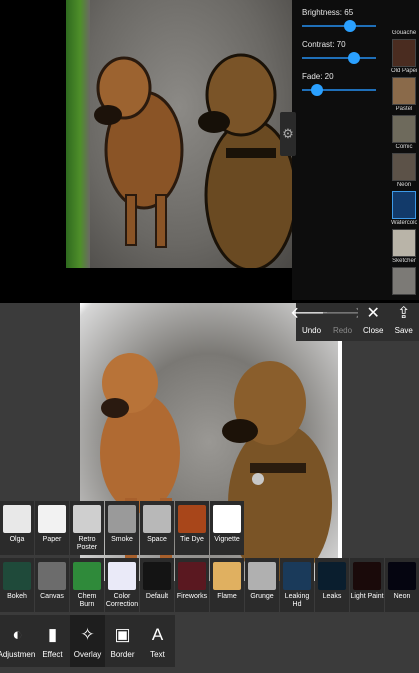 Image resolution: width=419 pixels, height=673 pixels. I want to click on overlay-icon: ✧, so click(87, 634).